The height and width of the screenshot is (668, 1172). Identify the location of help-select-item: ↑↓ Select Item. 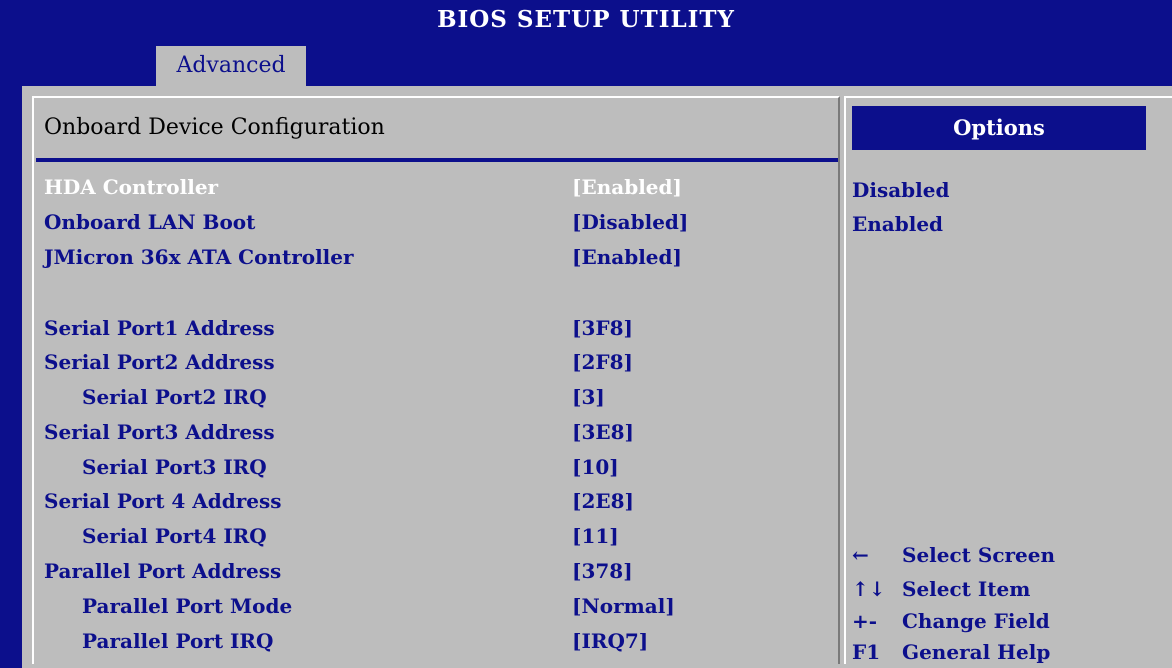
(941, 589).